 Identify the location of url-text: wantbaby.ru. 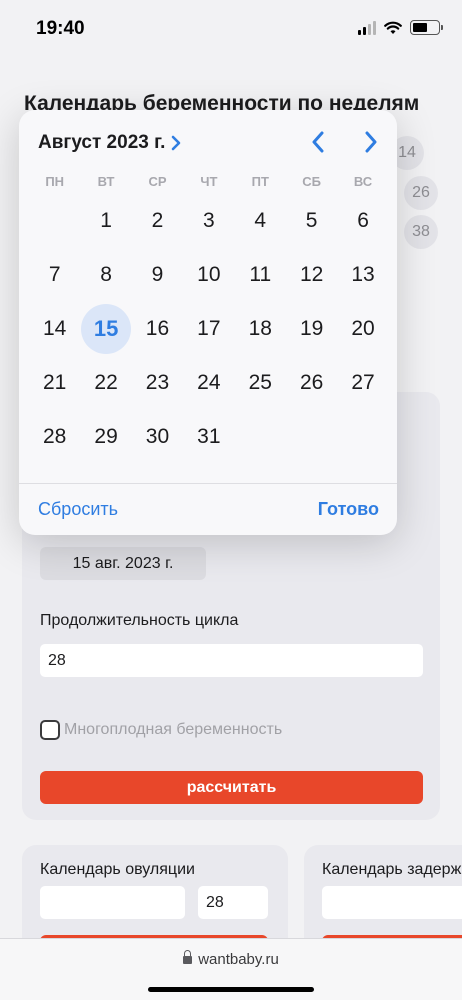
(238, 959).